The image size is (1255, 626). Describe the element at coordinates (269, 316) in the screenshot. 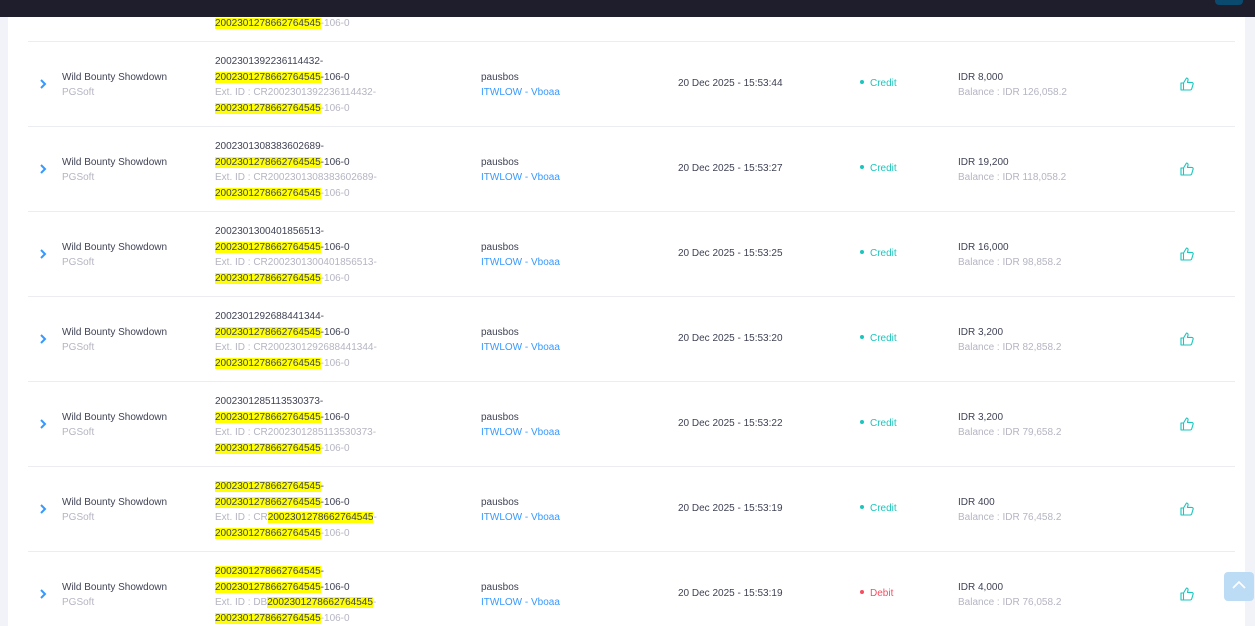

I see `tx-prefix: 2002301292688441344-` at that location.